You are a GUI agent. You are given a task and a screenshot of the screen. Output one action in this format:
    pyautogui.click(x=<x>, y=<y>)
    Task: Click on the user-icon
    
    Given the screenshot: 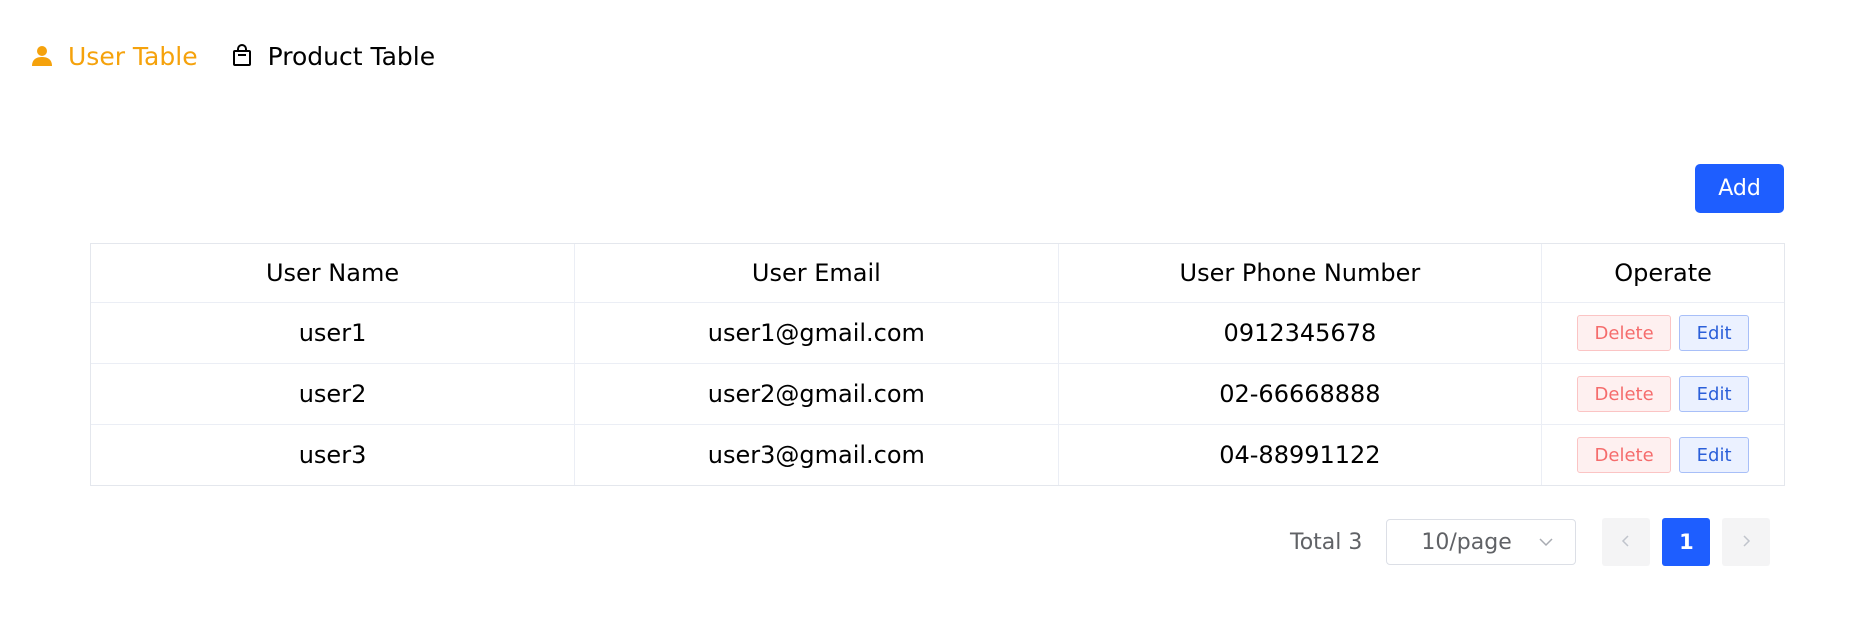 What is the action you would take?
    pyautogui.click(x=42, y=56)
    